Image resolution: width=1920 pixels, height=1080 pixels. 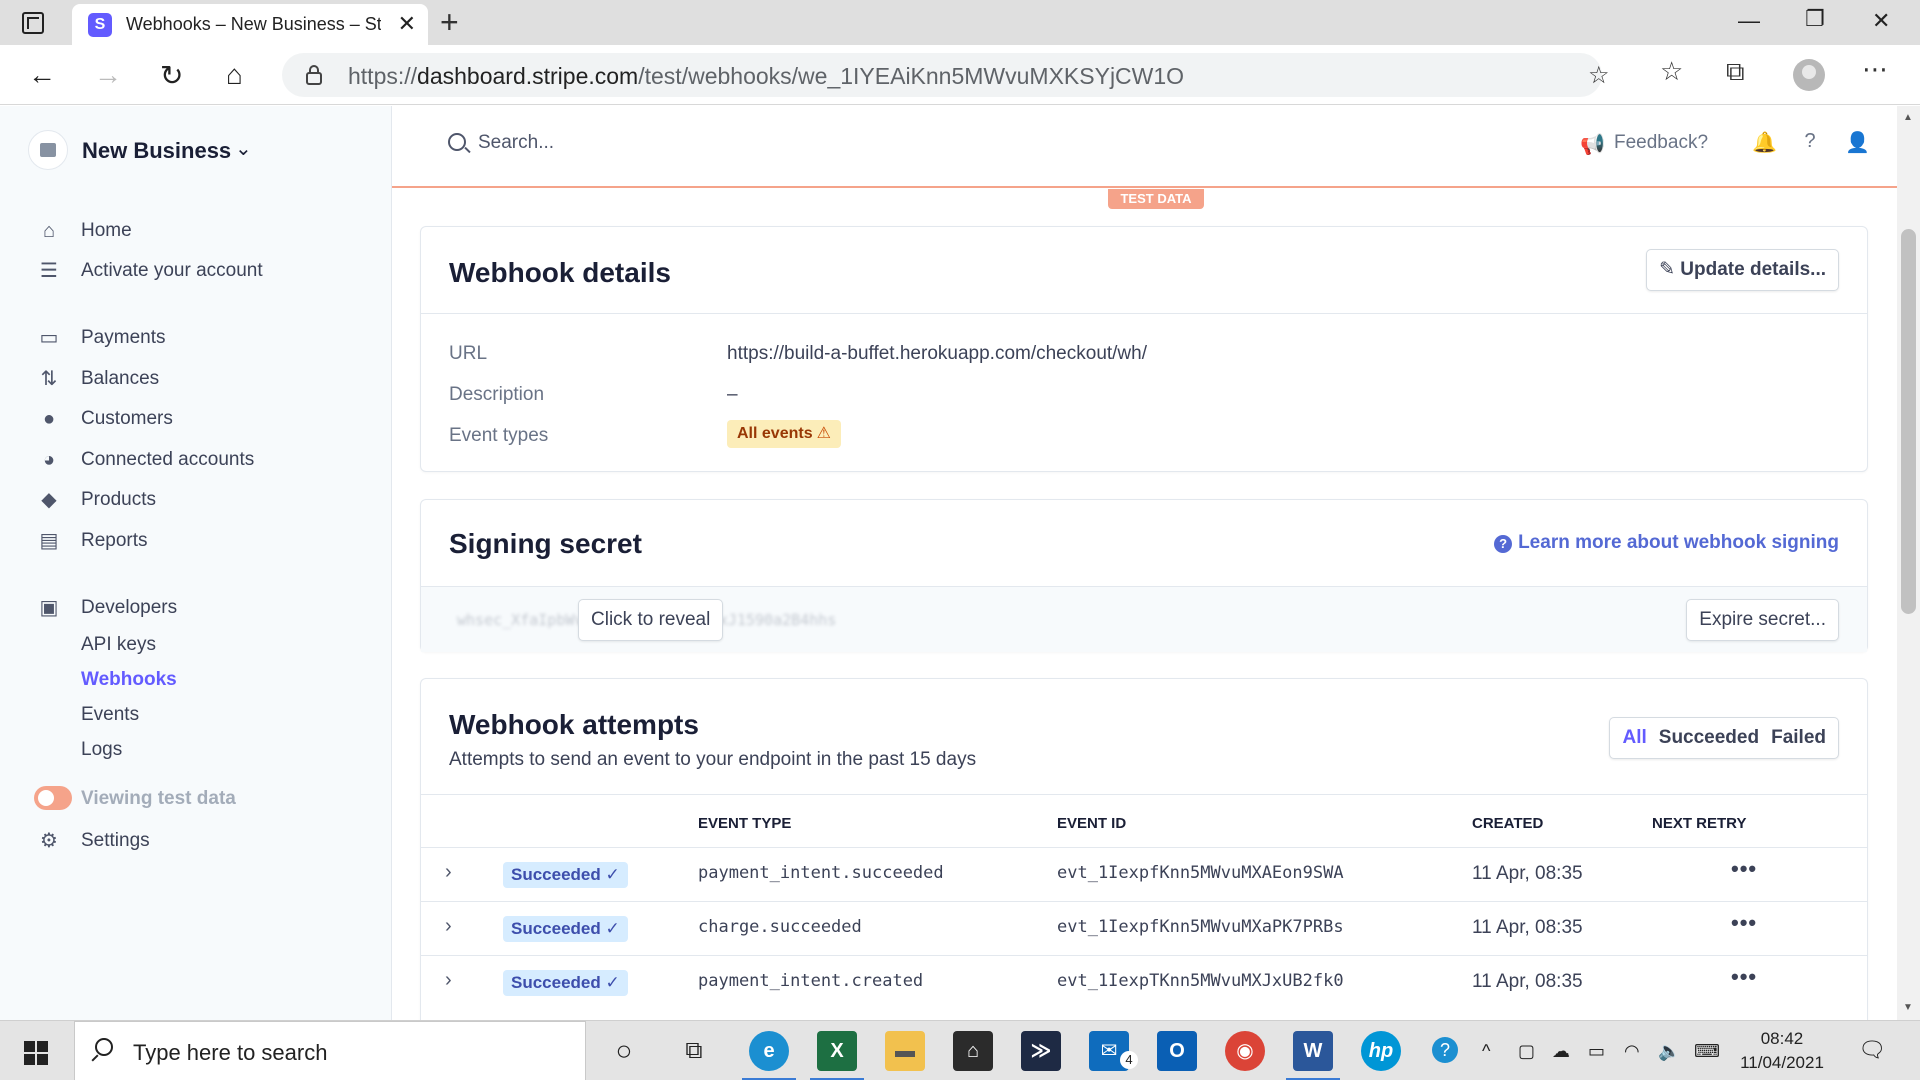 I want to click on scrollbar-thumb, so click(x=1908, y=421).